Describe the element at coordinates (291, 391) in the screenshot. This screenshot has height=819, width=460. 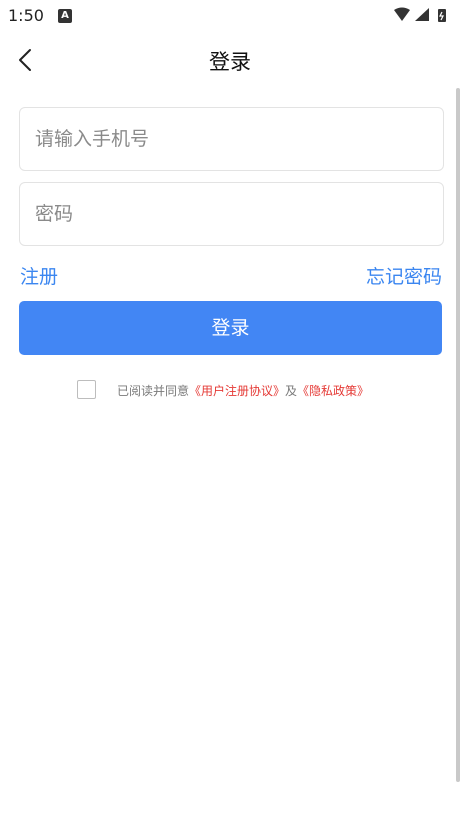
I see `agreement-and: 及` at that location.